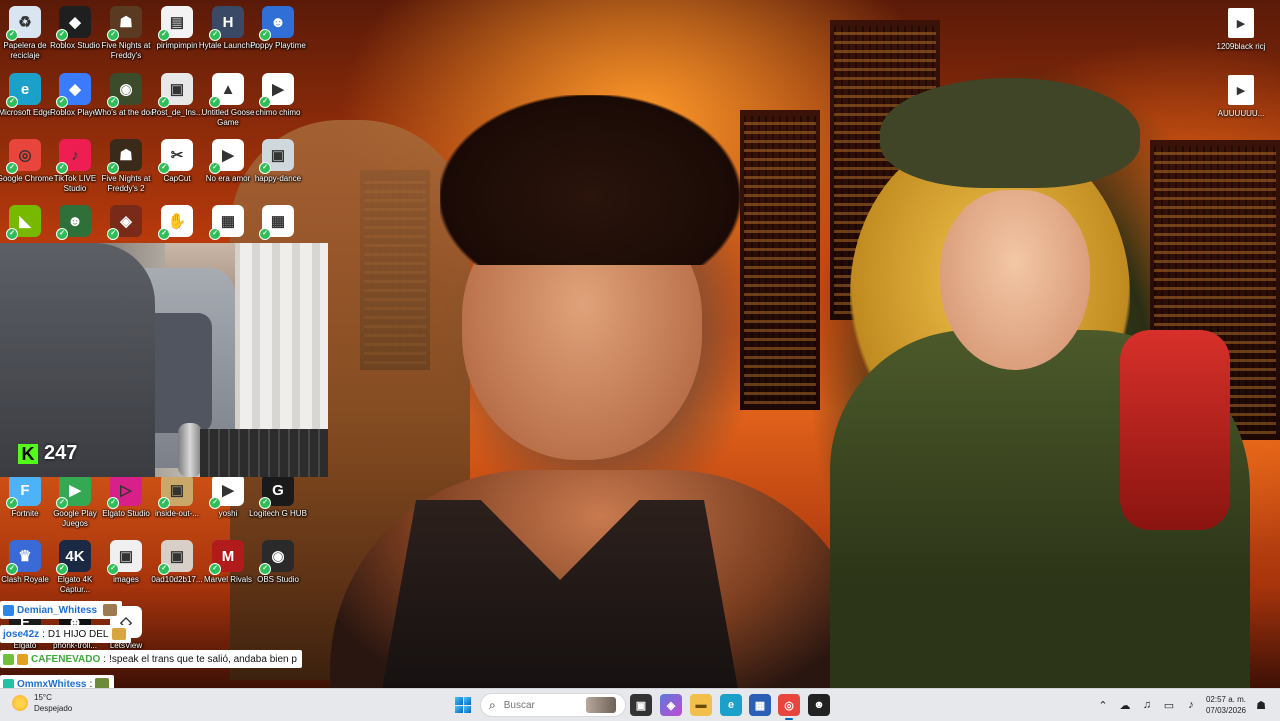 The width and height of the screenshot is (1280, 721). Describe the element at coordinates (1182, 705) in the screenshot. I see `system-tray: ⌃ ☁ ♫ ▭ ♪ 02:57 a. m. 07/03/2026 ☗` at that location.